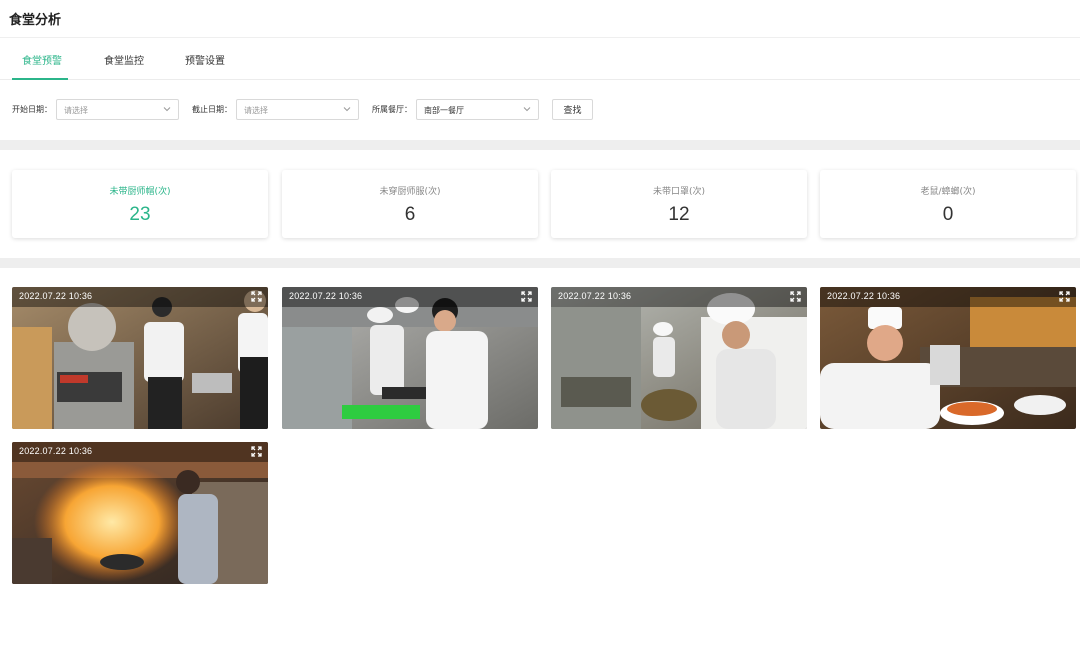  I want to click on stat-card-no-chef-hat: 未带厨师帽(次) 23, so click(140, 204).